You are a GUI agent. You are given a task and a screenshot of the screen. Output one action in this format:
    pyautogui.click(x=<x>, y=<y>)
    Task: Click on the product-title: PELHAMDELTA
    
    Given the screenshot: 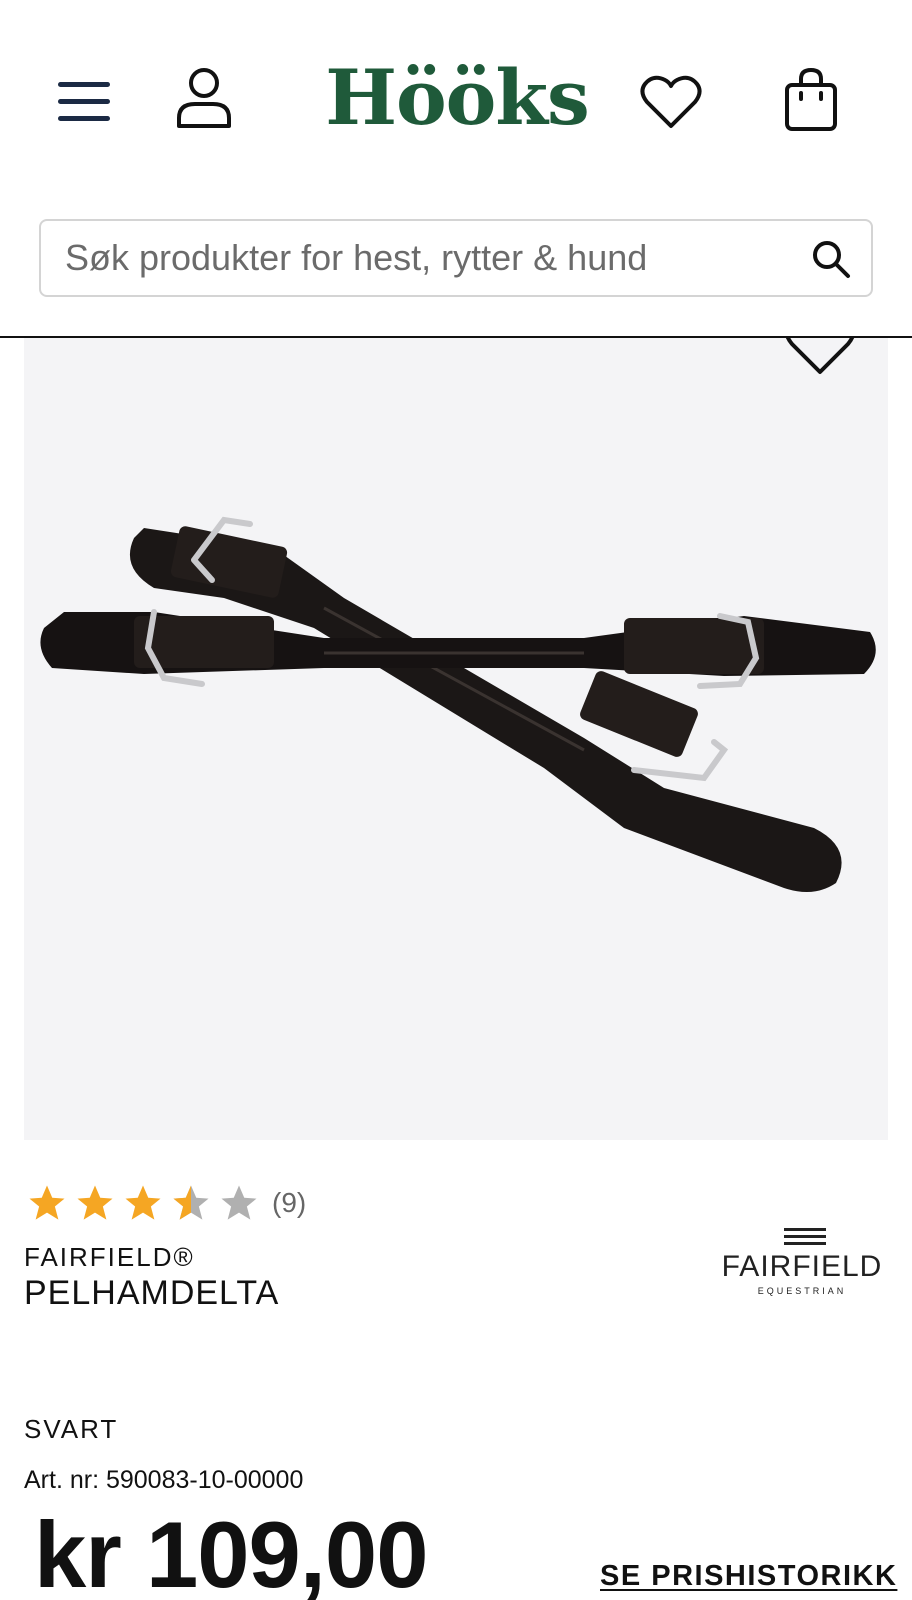 What is the action you would take?
    pyautogui.click(x=152, y=1293)
    